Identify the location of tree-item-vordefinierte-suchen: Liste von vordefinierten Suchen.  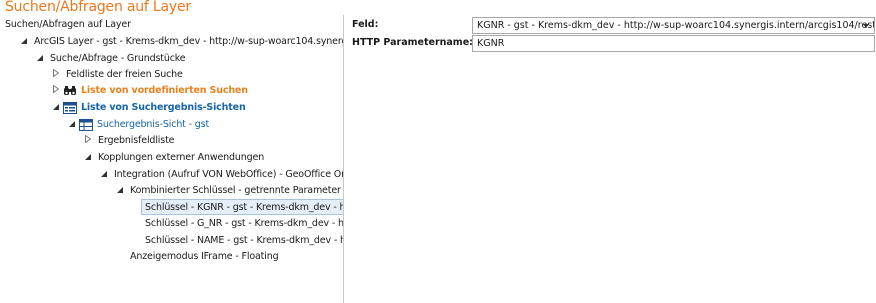
(150, 90).